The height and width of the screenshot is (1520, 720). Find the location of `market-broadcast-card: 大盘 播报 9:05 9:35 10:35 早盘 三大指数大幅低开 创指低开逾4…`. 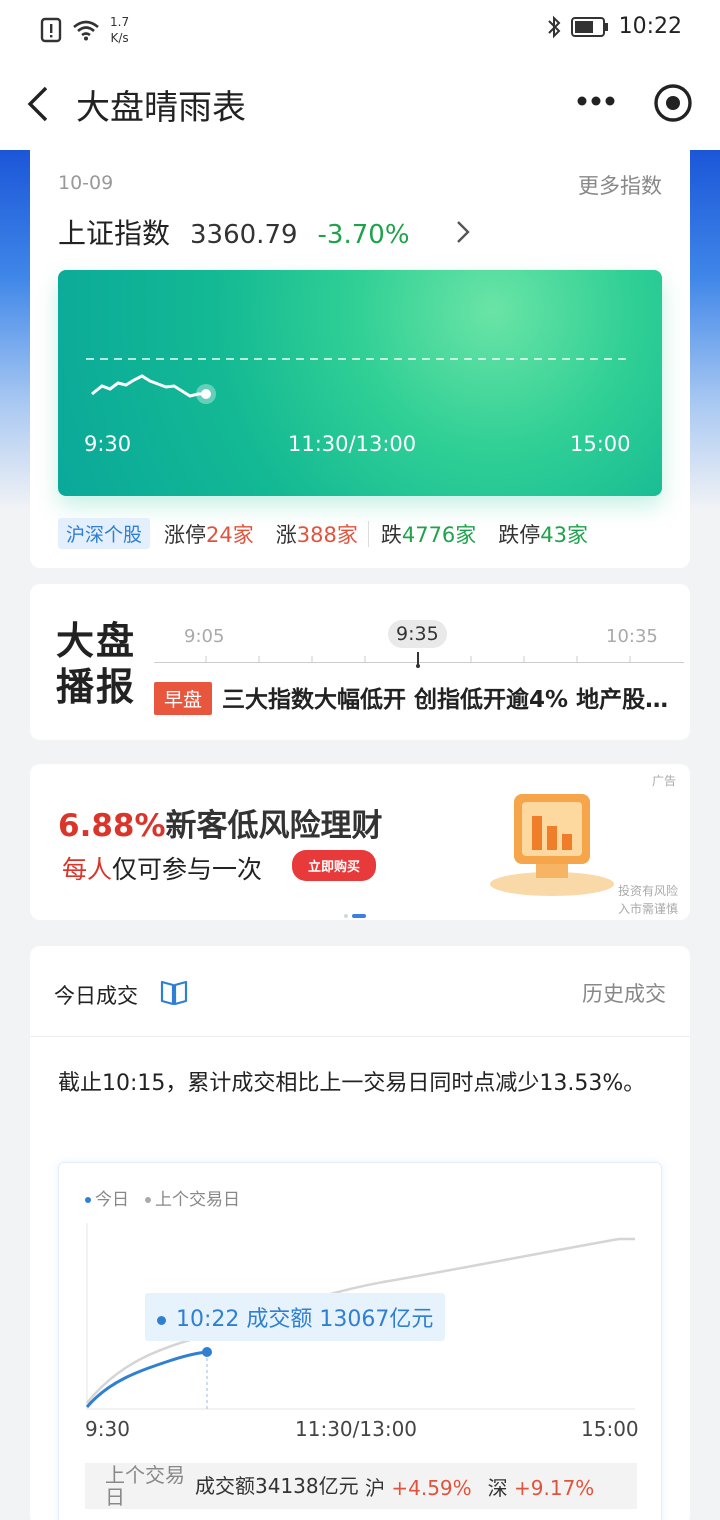

market-broadcast-card: 大盘 播报 9:05 9:35 10:35 早盘 三大指数大幅低开 创指低开逾4… is located at coordinates (360, 662).